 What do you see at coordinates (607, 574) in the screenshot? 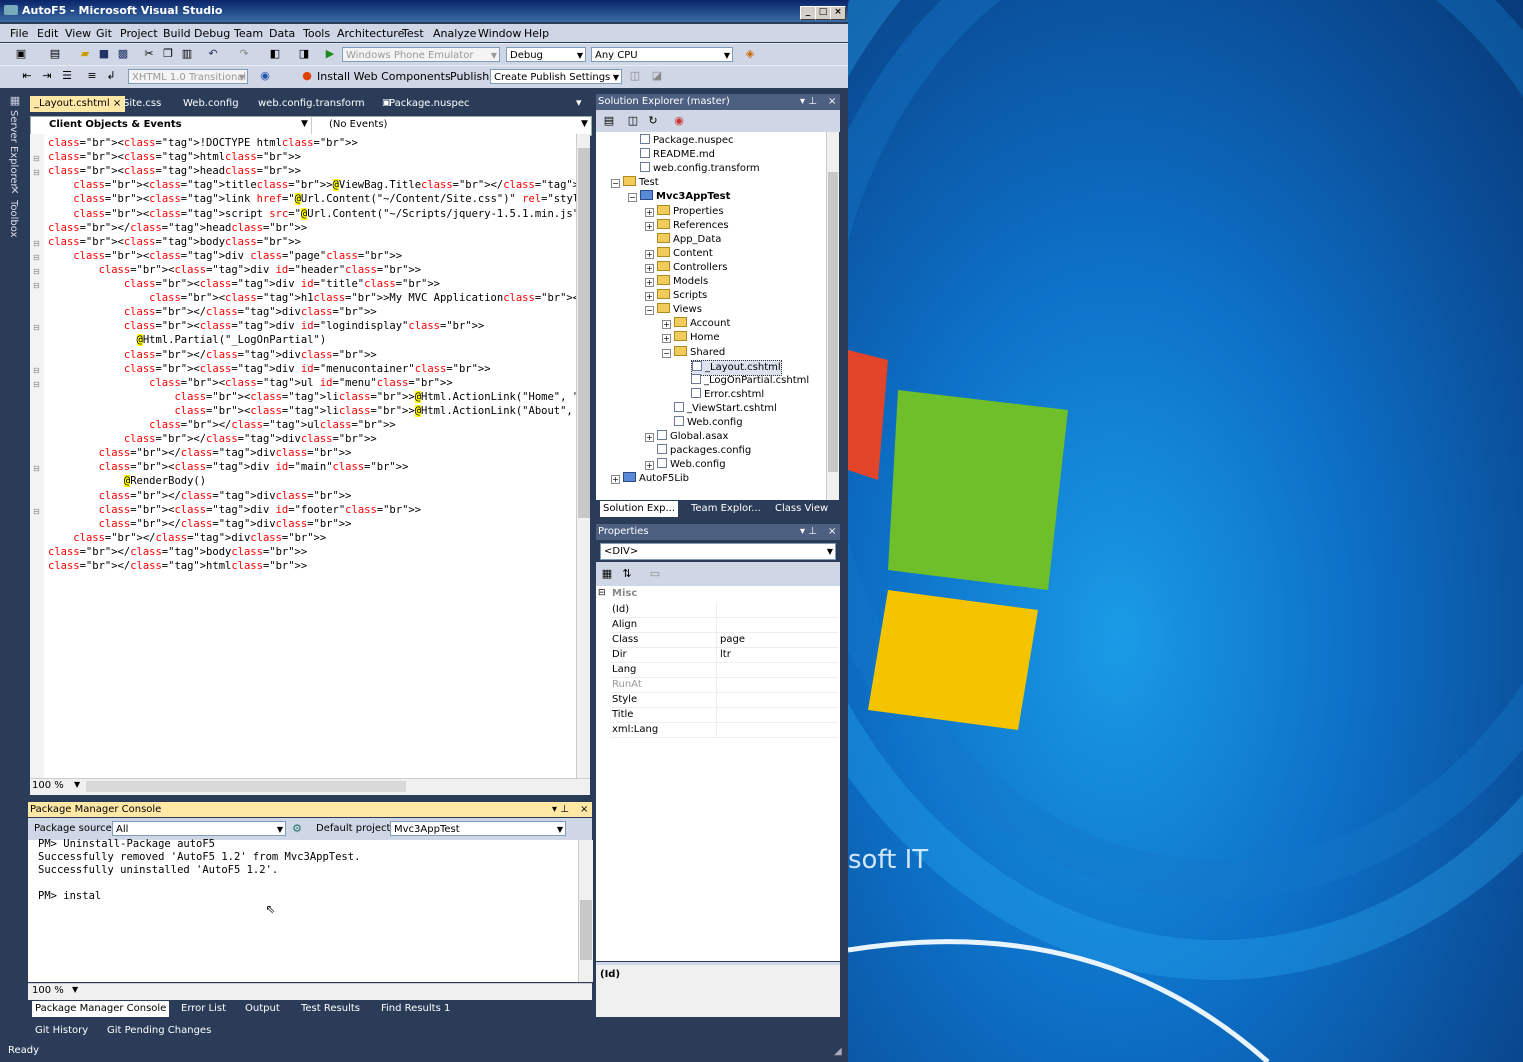
I see `categorized-icon: ▦` at bounding box center [607, 574].